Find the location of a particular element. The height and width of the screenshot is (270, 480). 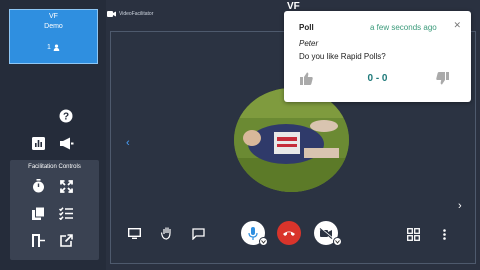

hand-icon is located at coordinates (165, 233).